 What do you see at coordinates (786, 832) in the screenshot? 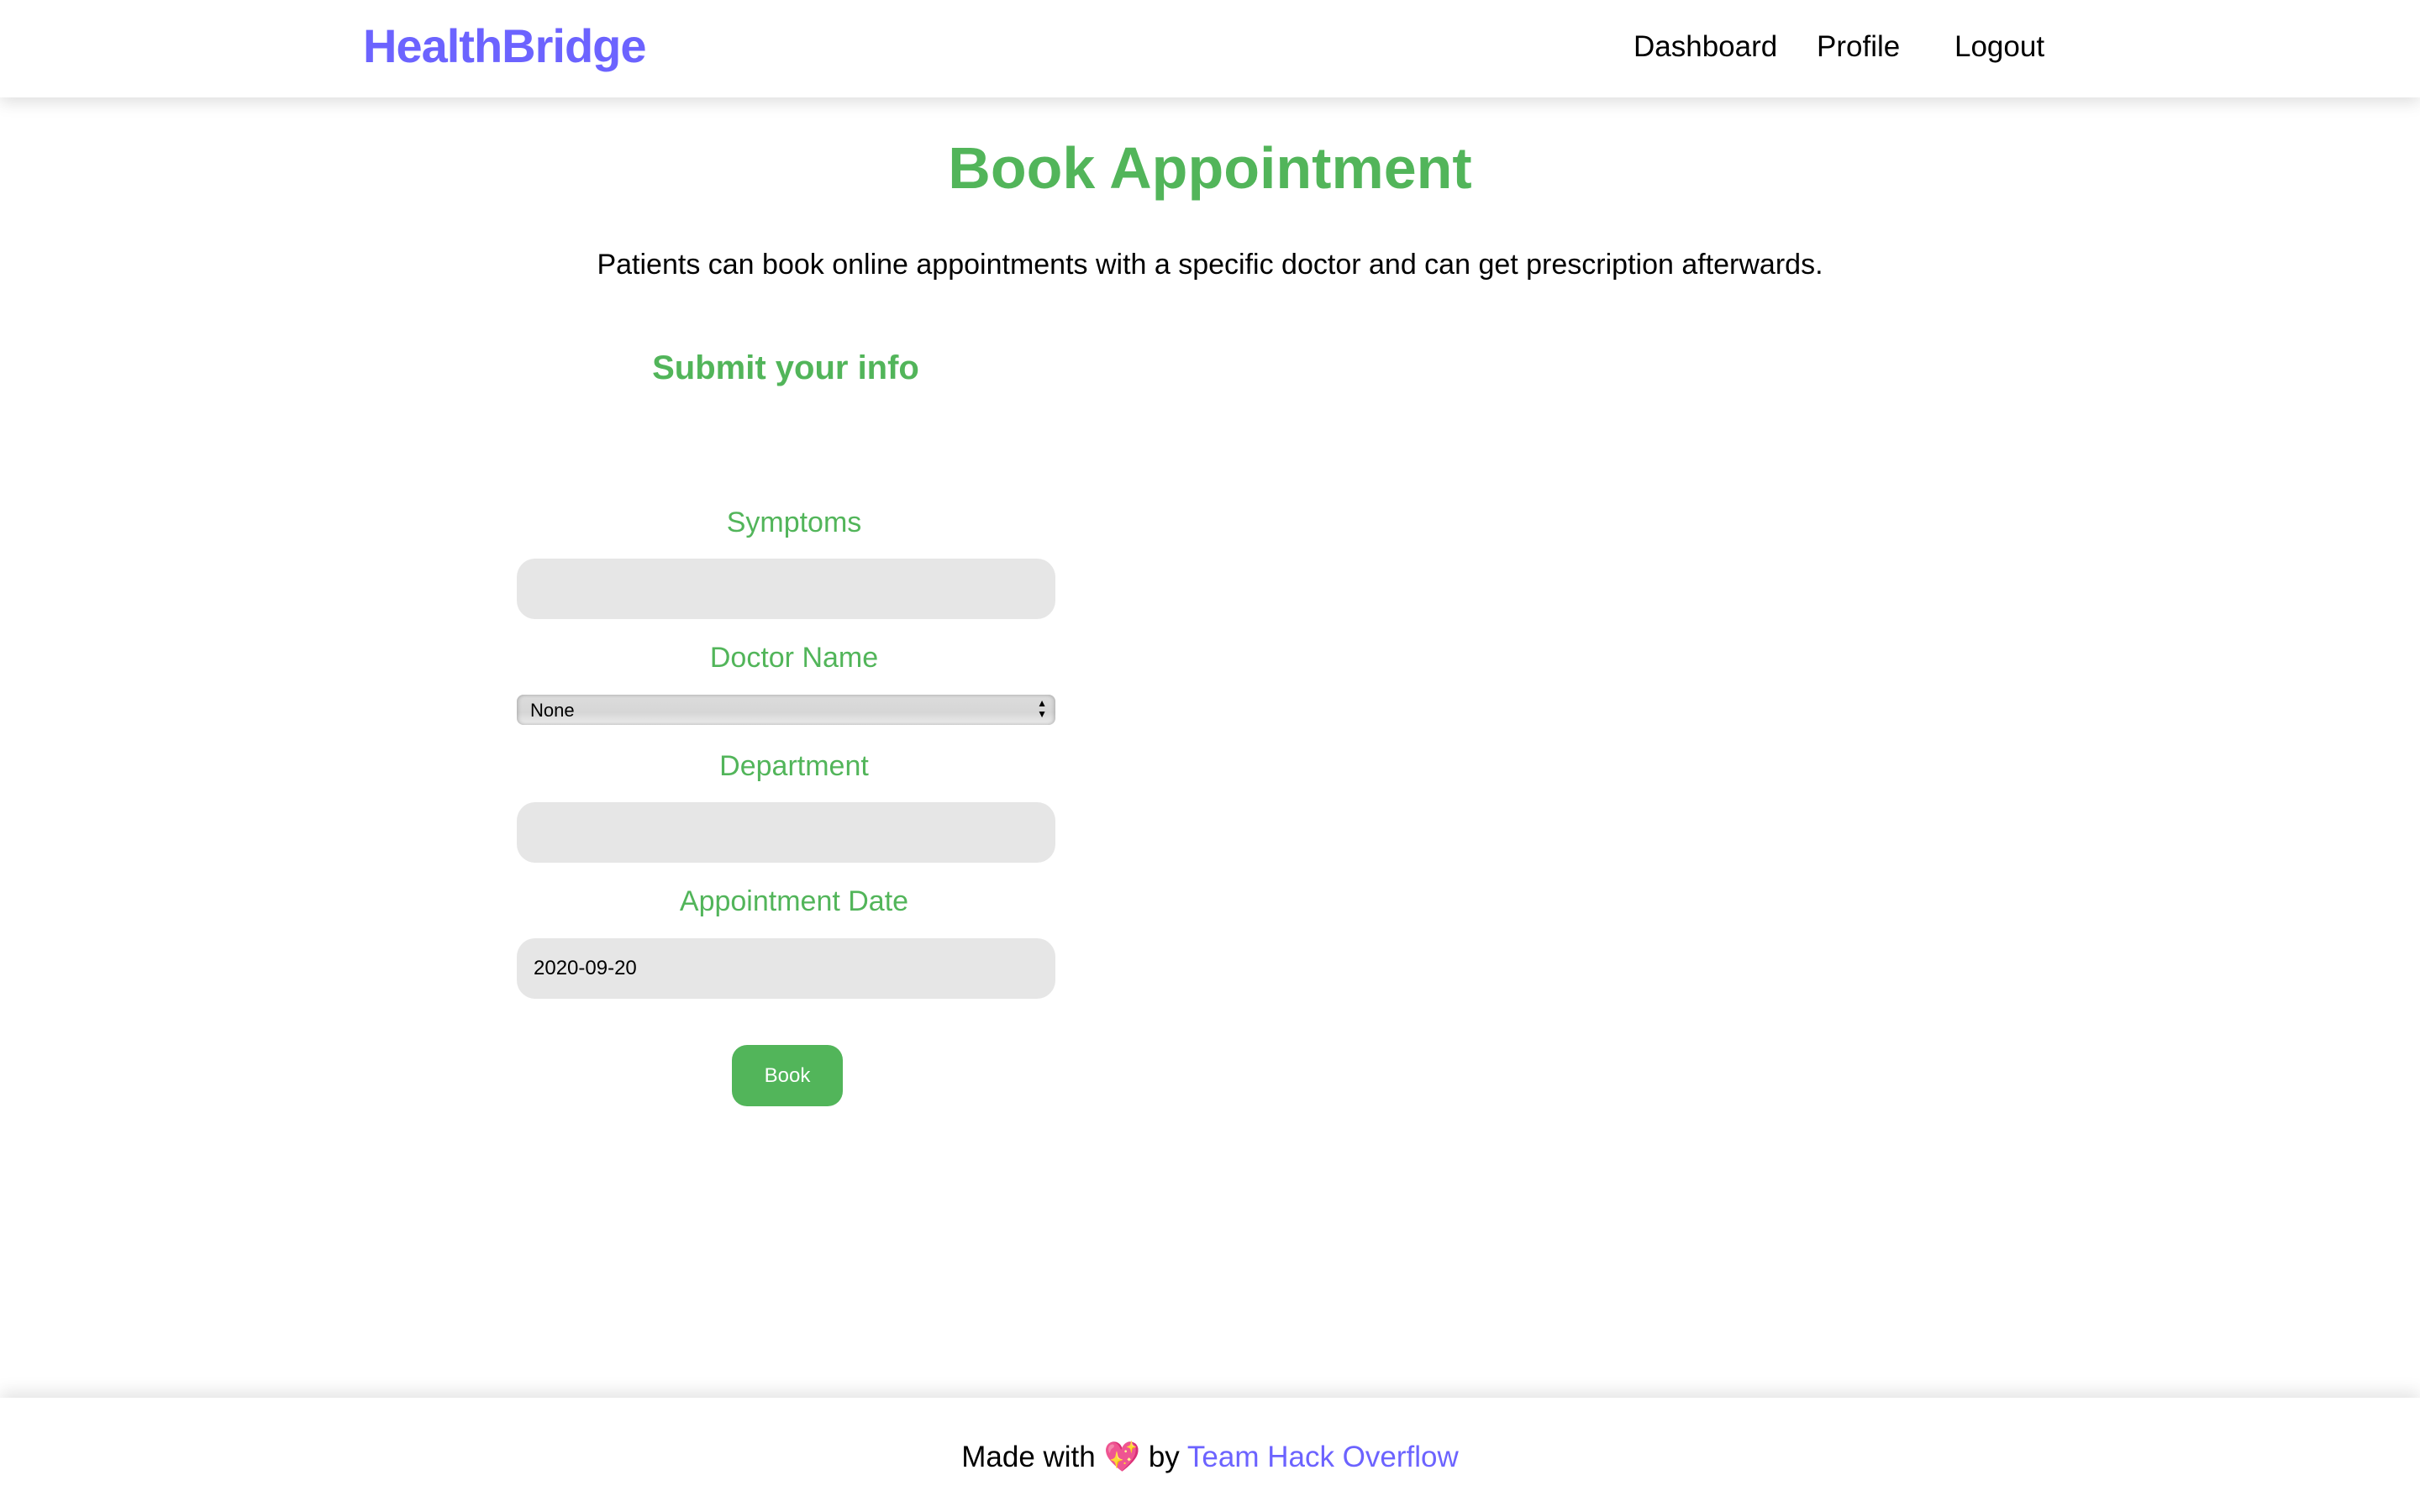
I see `department-input` at bounding box center [786, 832].